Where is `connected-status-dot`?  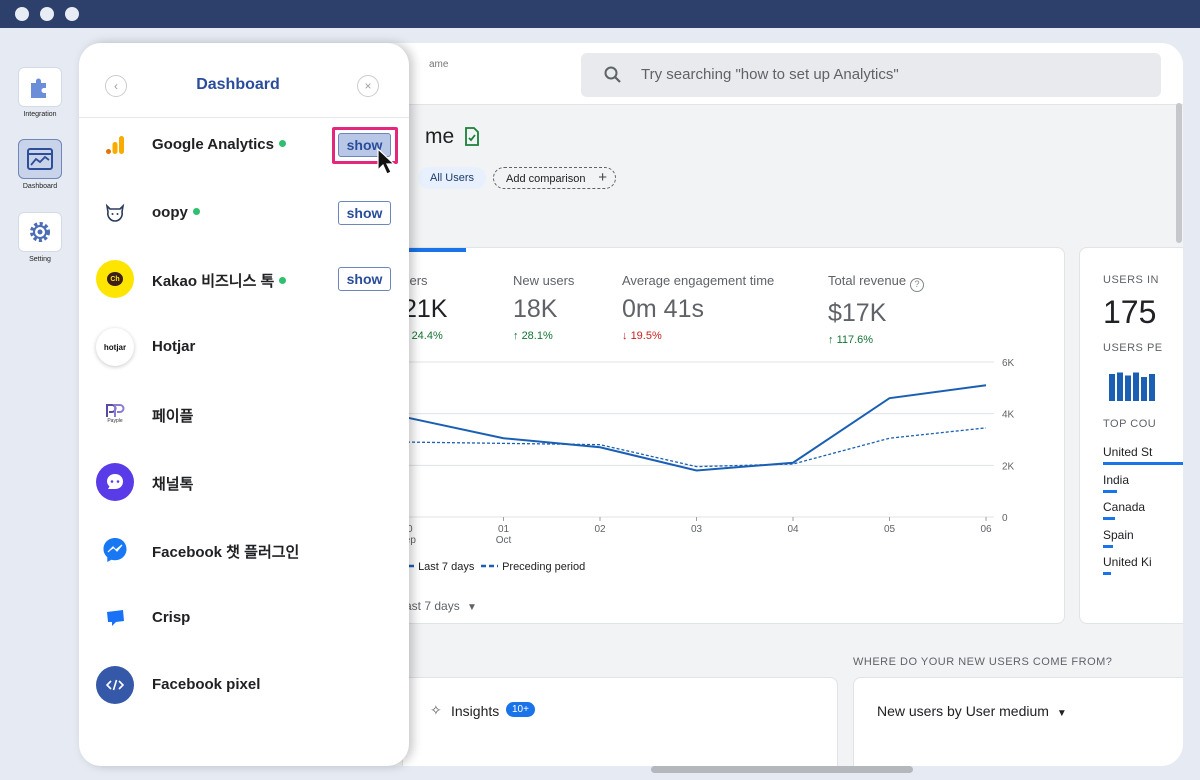
connected-status-dot is located at coordinates (196, 211).